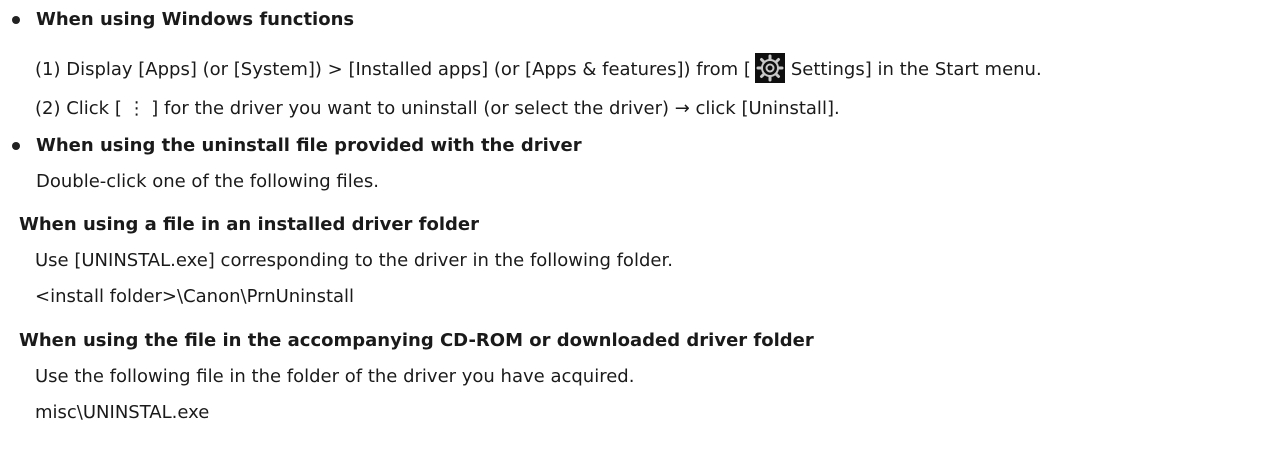 The width and height of the screenshot is (1274, 466). What do you see at coordinates (207, 181) in the screenshot?
I see `section-intro: Double-click one of the following files.` at bounding box center [207, 181].